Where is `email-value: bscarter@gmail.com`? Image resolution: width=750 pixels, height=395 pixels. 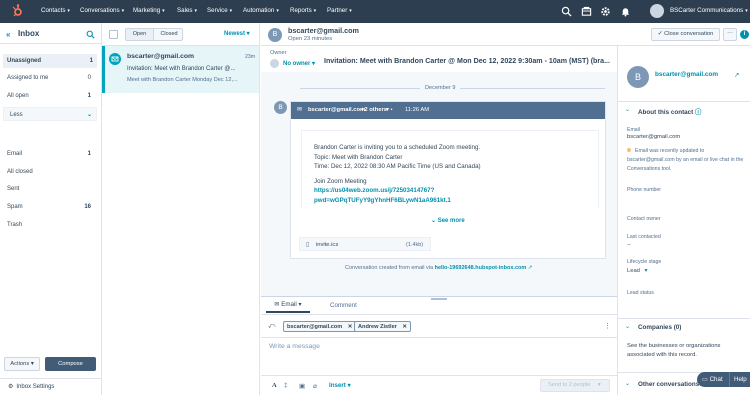
email-value: bscarter@gmail.com is located at coordinates (653, 137).